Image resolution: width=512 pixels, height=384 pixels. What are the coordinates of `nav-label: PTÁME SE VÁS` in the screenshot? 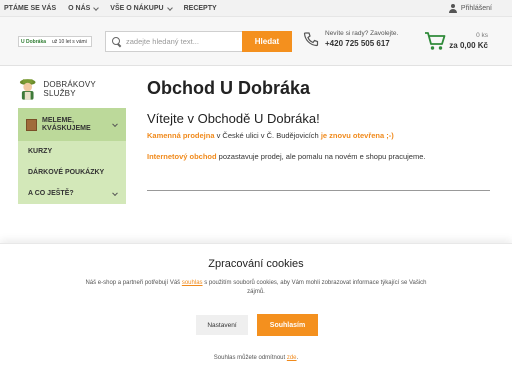 It's located at (30, 8).